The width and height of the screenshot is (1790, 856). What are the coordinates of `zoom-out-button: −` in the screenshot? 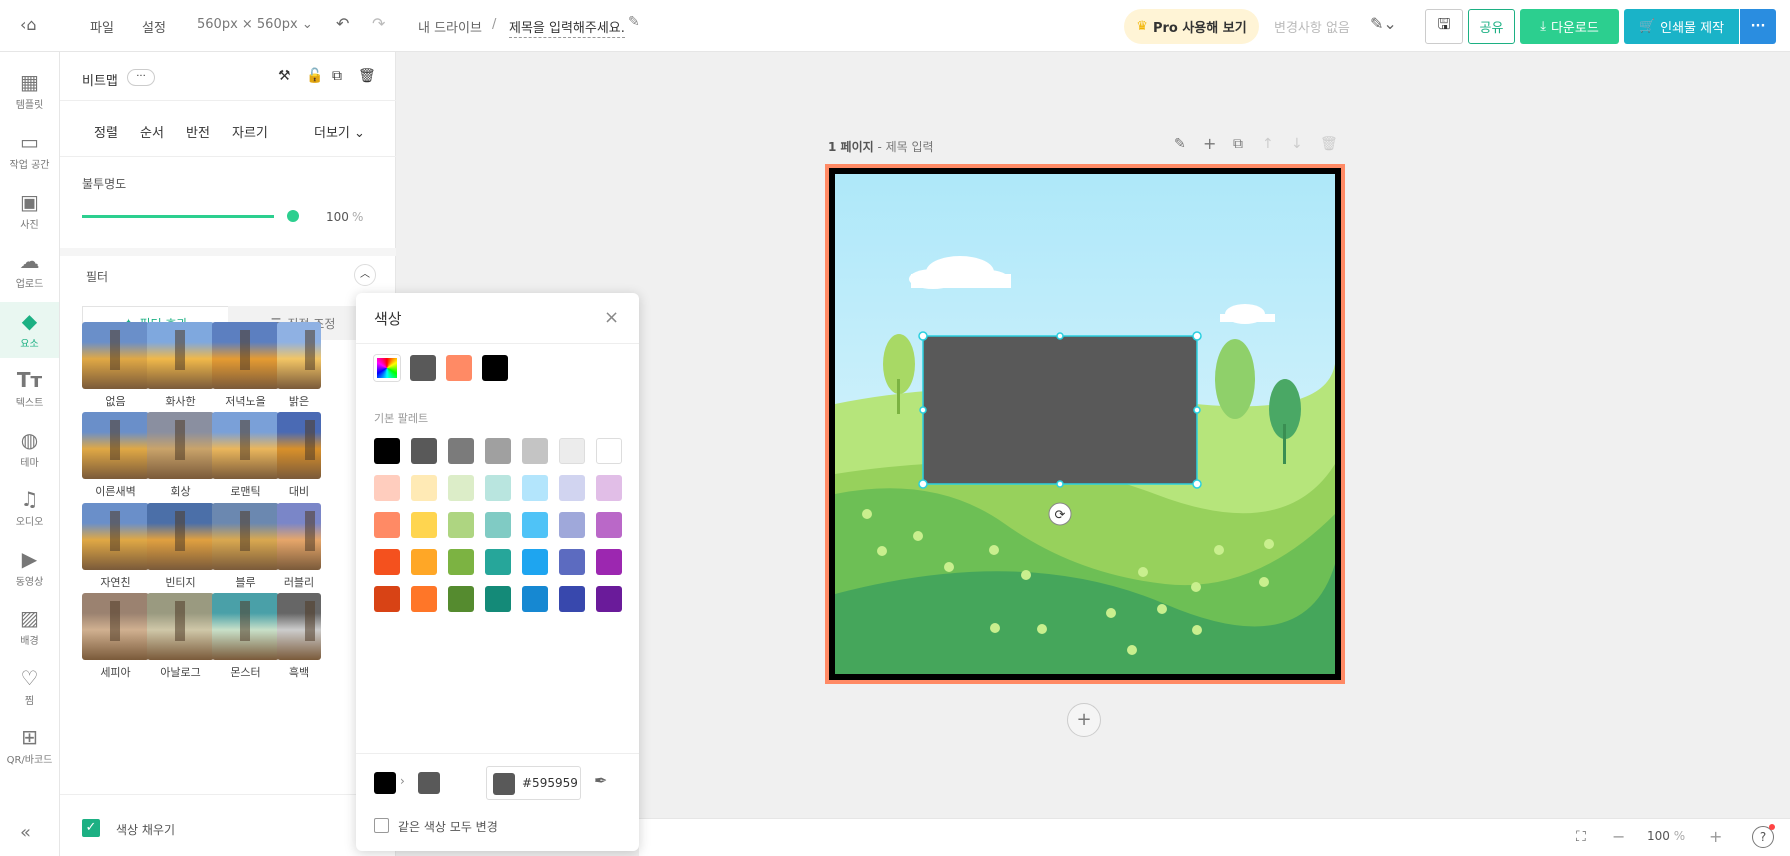 It's located at (1618, 836).